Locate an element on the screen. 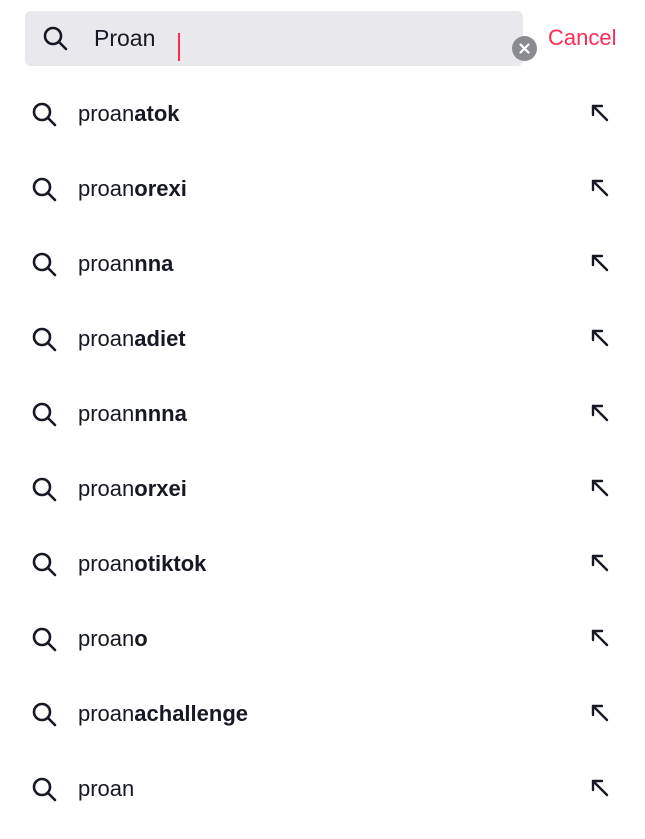  suggestion-text: proanatok is located at coordinates (129, 114).